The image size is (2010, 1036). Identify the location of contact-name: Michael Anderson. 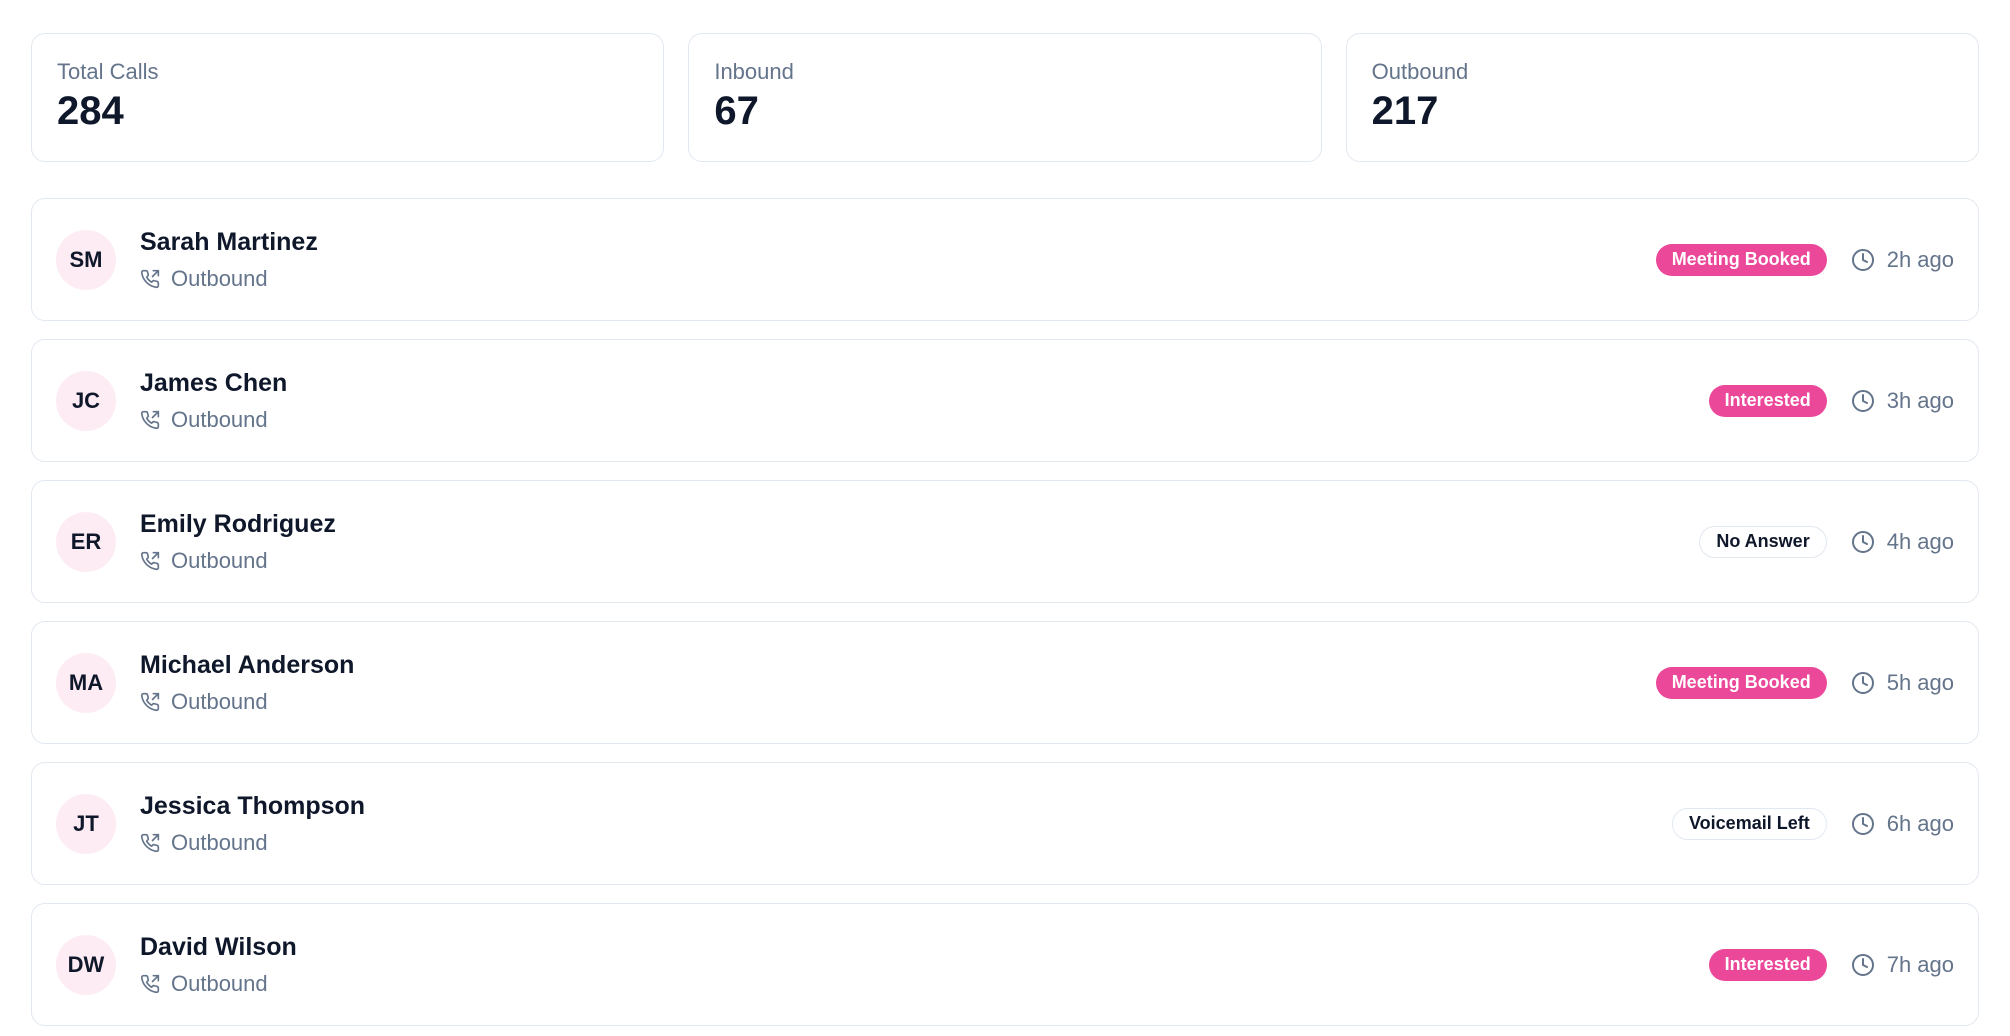
(247, 665).